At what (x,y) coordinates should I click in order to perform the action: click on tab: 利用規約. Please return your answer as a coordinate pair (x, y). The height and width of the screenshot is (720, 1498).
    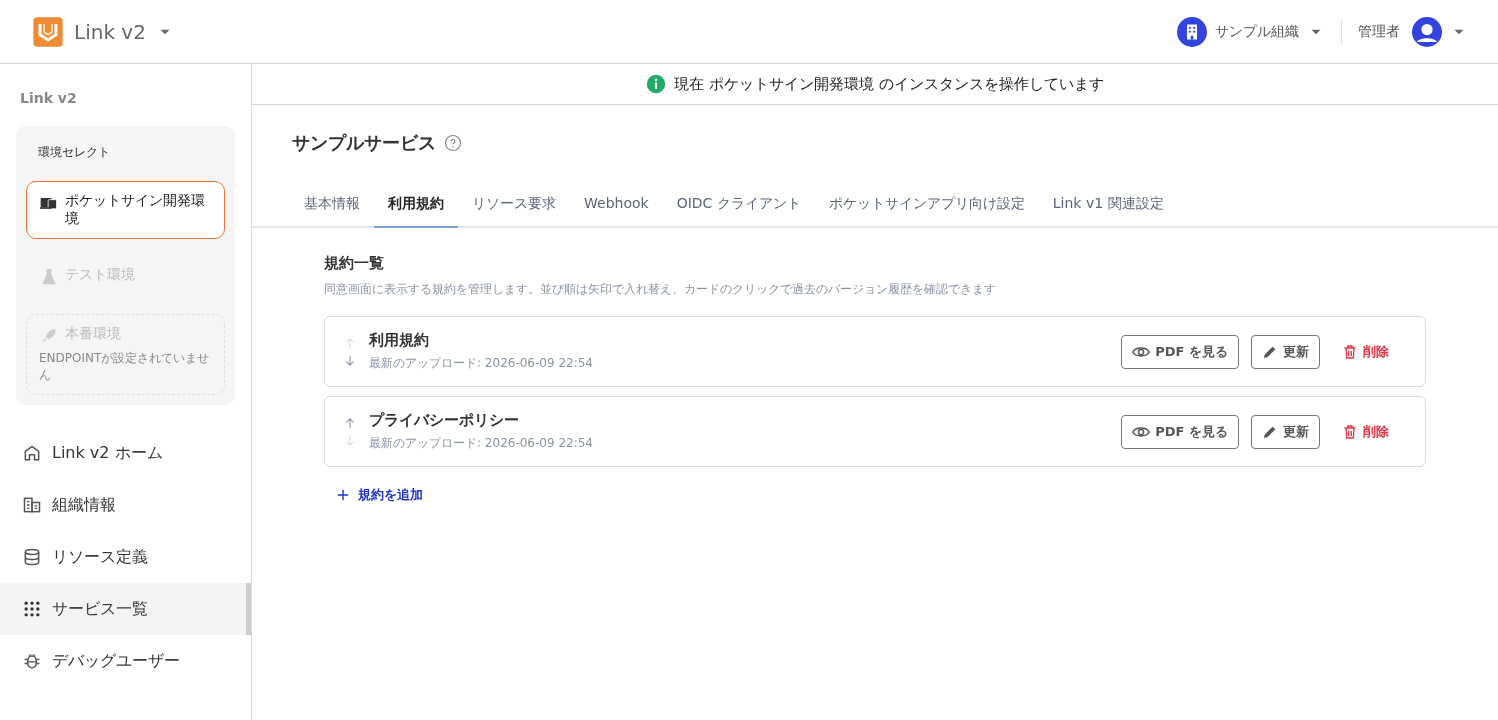
    Looking at the image, I should click on (416, 206).